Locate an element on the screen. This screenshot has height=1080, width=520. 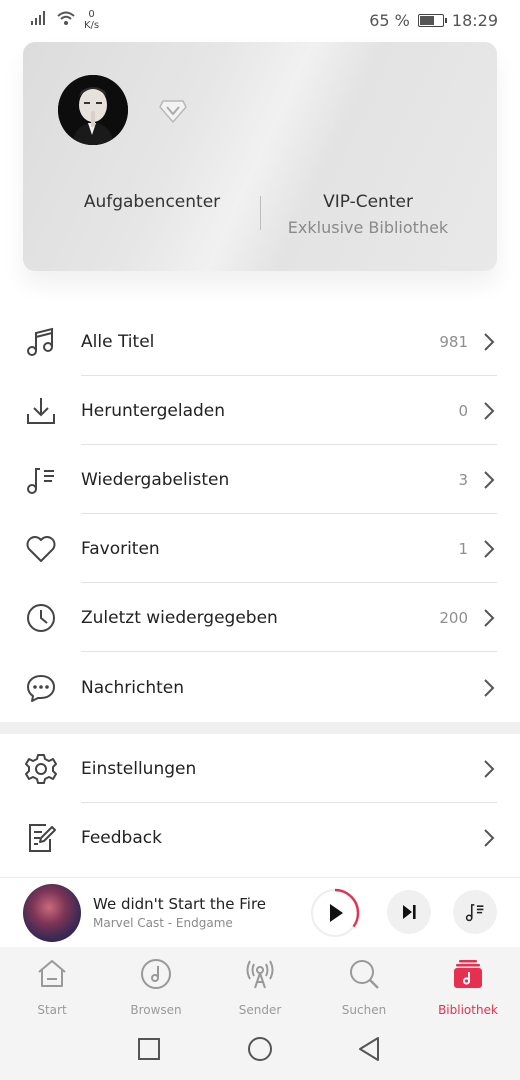
home-icon is located at coordinates (52, 973).